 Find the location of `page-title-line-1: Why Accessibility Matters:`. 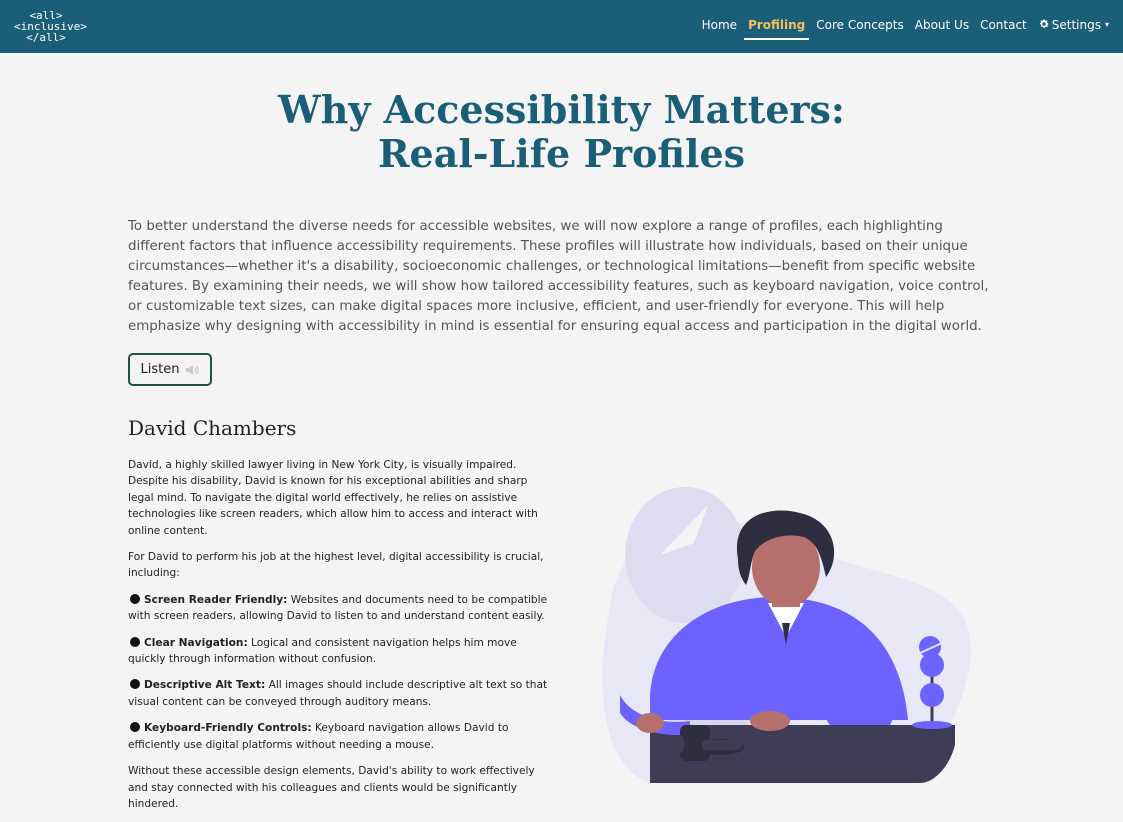

page-title-line-1: Why Accessibility Matters: is located at coordinates (561, 109).